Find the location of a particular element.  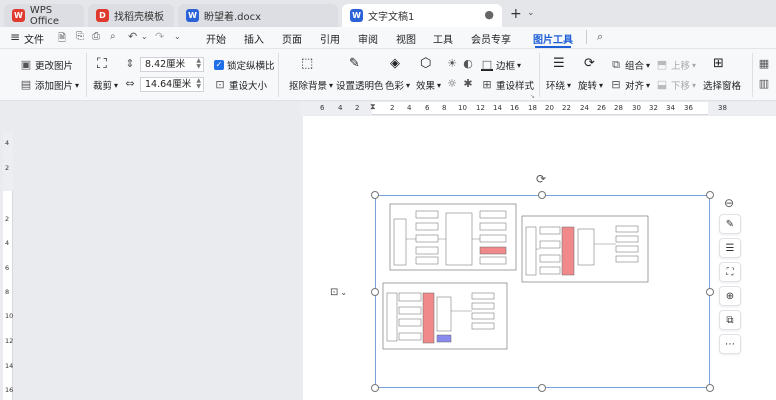

wrap-text-tool: ☰ is located at coordinates (730, 248).